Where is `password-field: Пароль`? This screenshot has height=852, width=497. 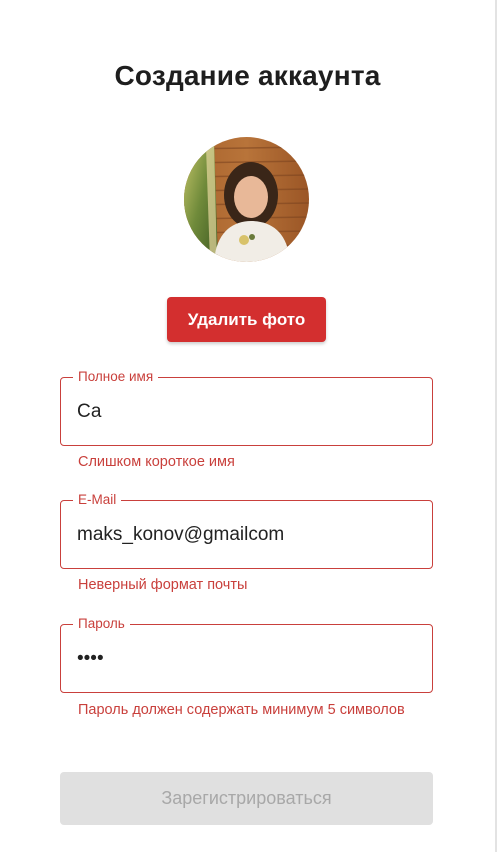
password-field: Пароль is located at coordinates (246, 654).